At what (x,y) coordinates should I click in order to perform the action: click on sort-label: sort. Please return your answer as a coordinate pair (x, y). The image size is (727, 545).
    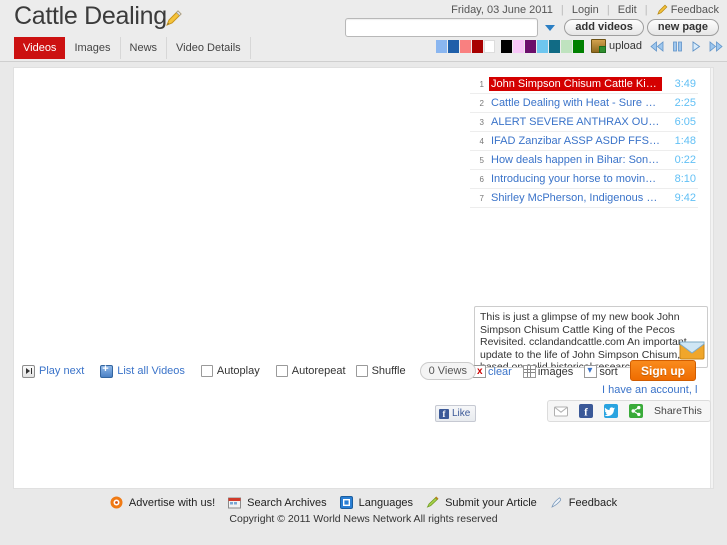
    Looking at the image, I should click on (608, 371).